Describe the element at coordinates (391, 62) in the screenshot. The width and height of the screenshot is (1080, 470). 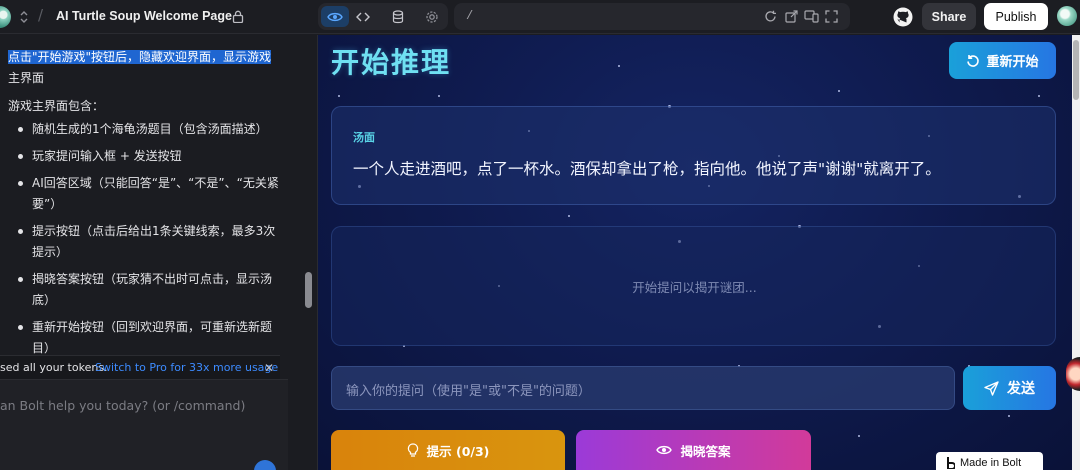
I see `page-title: 开始推理` at that location.